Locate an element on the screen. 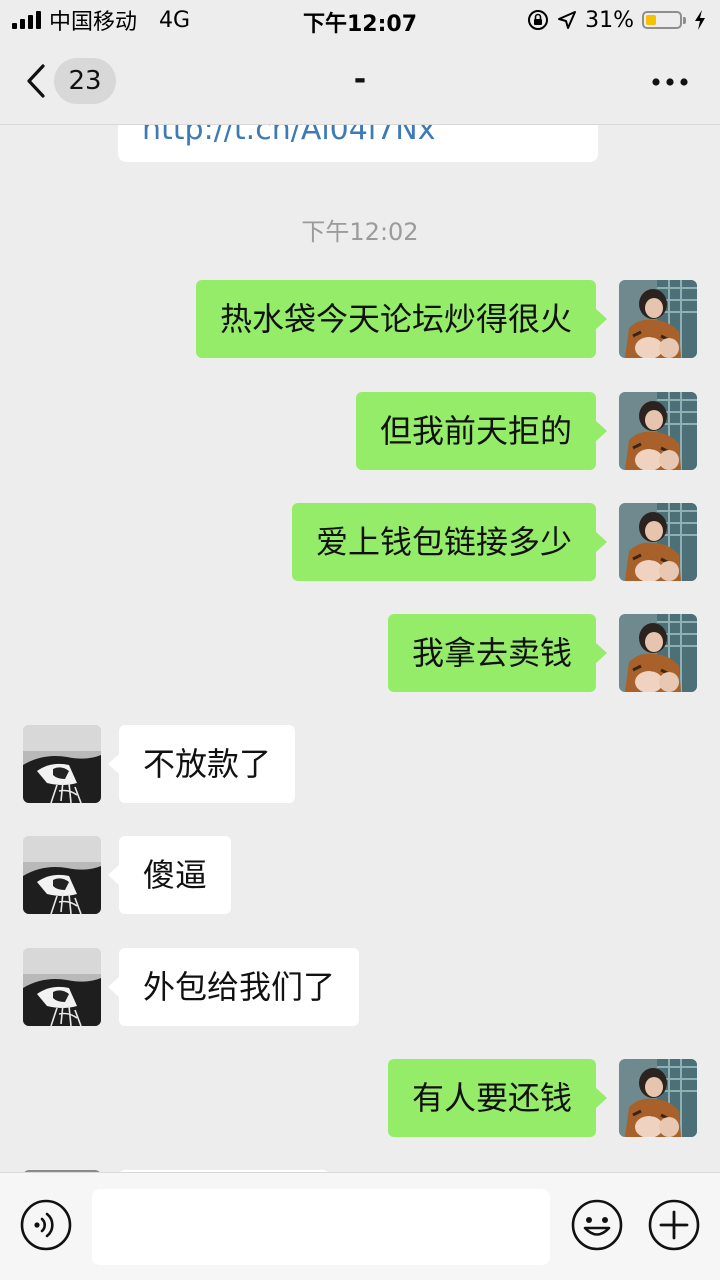 This screenshot has width=720, height=1280. message-bubble: 爱上钱包链接多少 is located at coordinates (449, 542).